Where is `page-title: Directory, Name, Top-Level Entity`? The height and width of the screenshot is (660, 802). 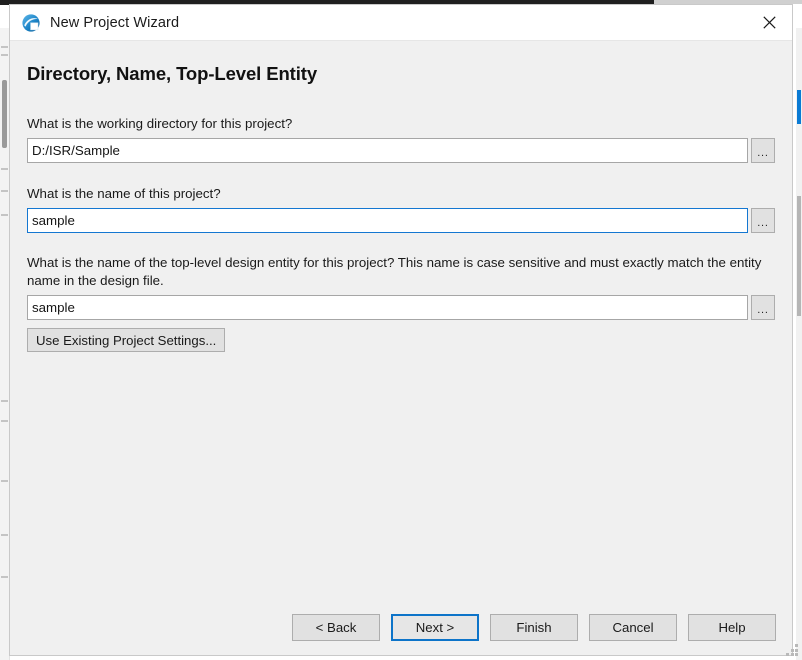
page-title: Directory, Name, Top-Level Entity is located at coordinates (172, 73).